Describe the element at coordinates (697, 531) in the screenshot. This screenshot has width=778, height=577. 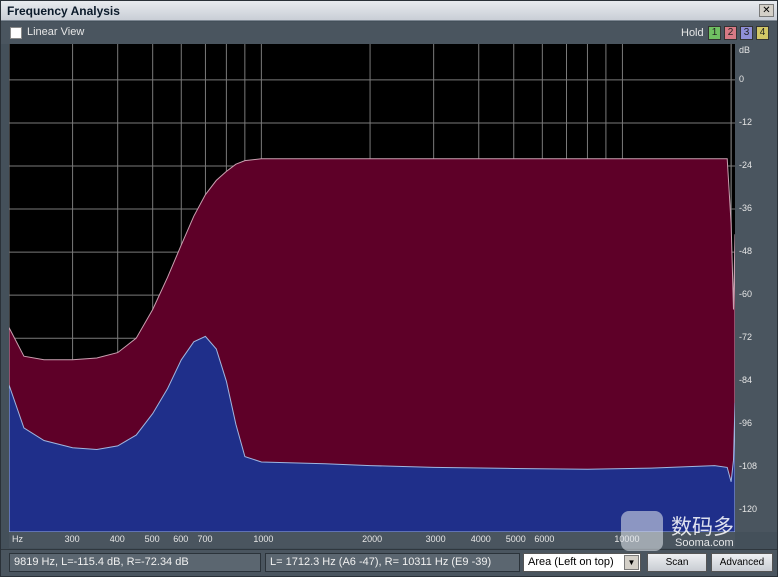
I see `watermark: 数码多 Sooma.com` at that location.